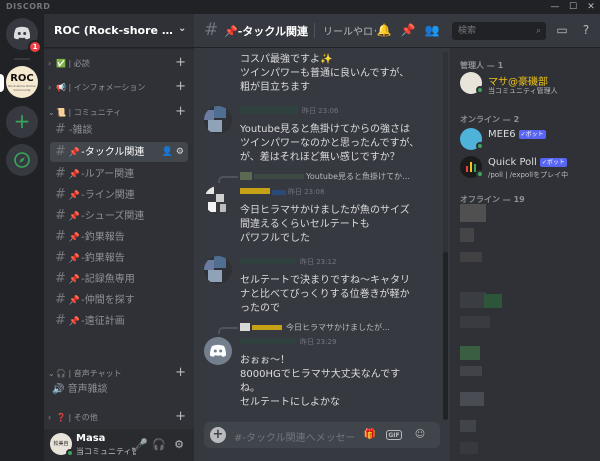  Describe the element at coordinates (22, 237) in the screenshot. I see `server-rail: 1 ROC Rock-shore Online Community +` at that location.